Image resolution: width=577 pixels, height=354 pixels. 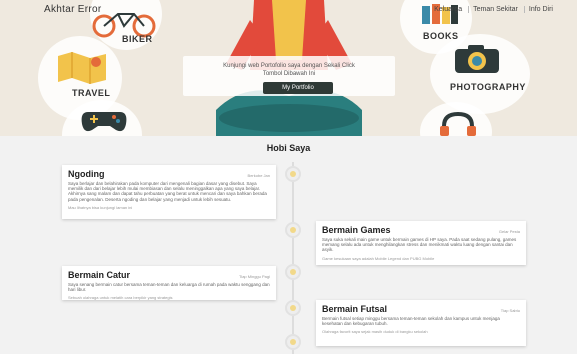 What do you see at coordinates (540, 9) in the screenshot?
I see `nav-link-info-diri: Info Diri` at bounding box center [540, 9].